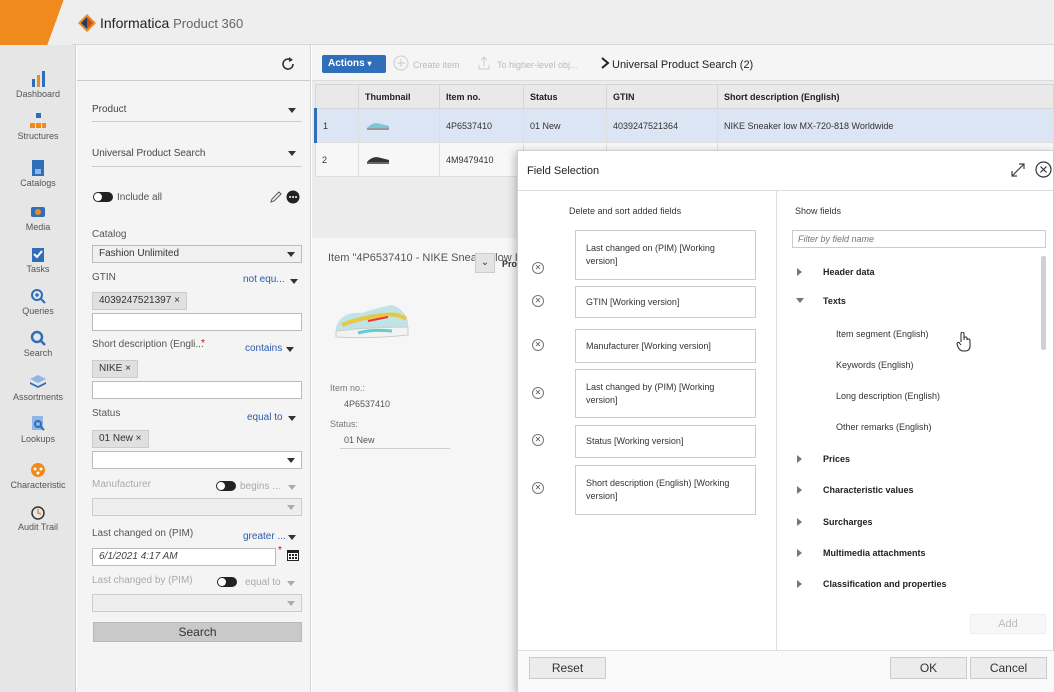 The height and width of the screenshot is (692, 1054). I want to click on saved-search-dropdown: Universal Product Search, so click(197, 153).